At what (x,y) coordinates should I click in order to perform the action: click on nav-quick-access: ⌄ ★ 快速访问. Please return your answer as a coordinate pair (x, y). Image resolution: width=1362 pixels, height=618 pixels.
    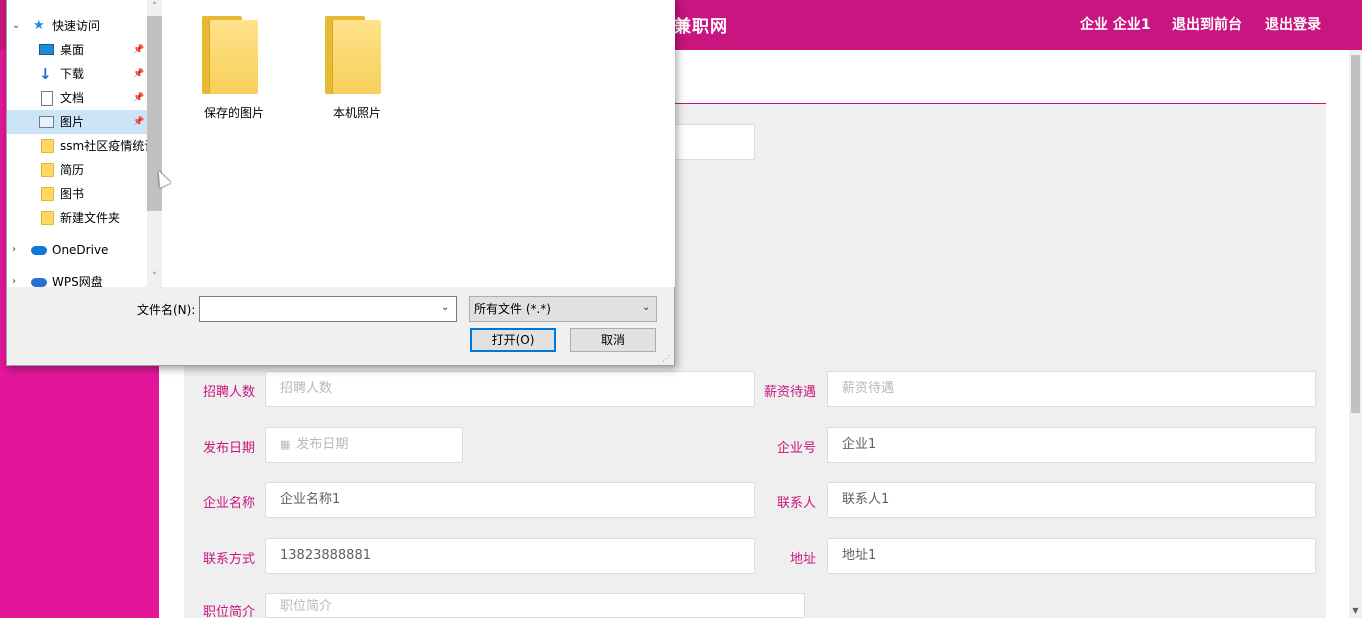
    Looking at the image, I should click on (77, 26).